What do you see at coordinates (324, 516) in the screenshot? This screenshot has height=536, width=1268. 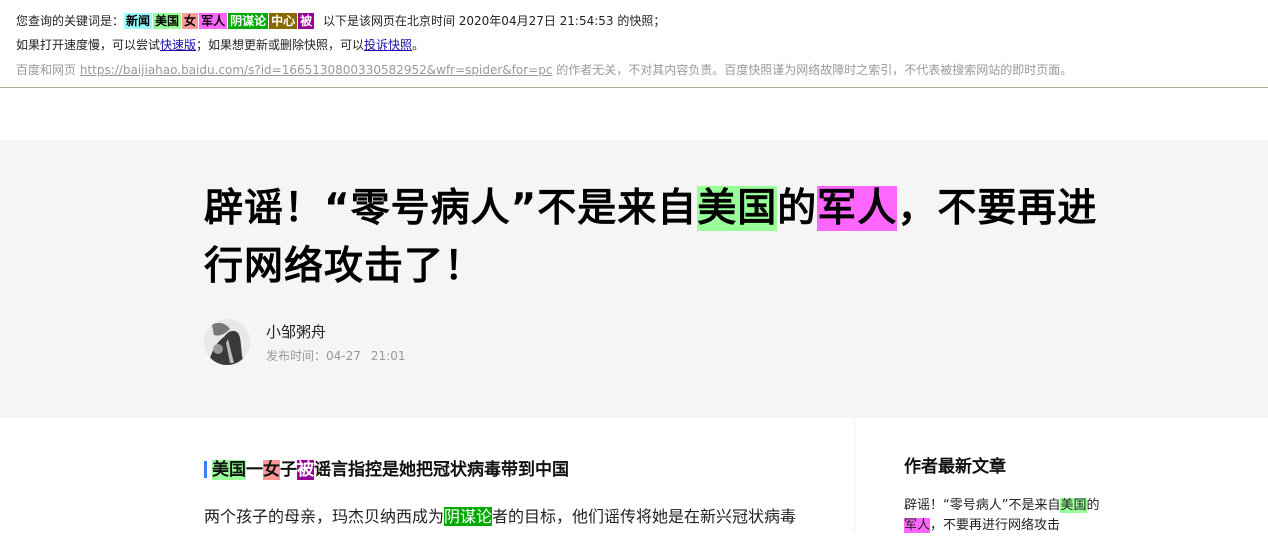 I see `paragraph-text: 两个孩子的母亲，玛杰贝纳西成为` at bounding box center [324, 516].